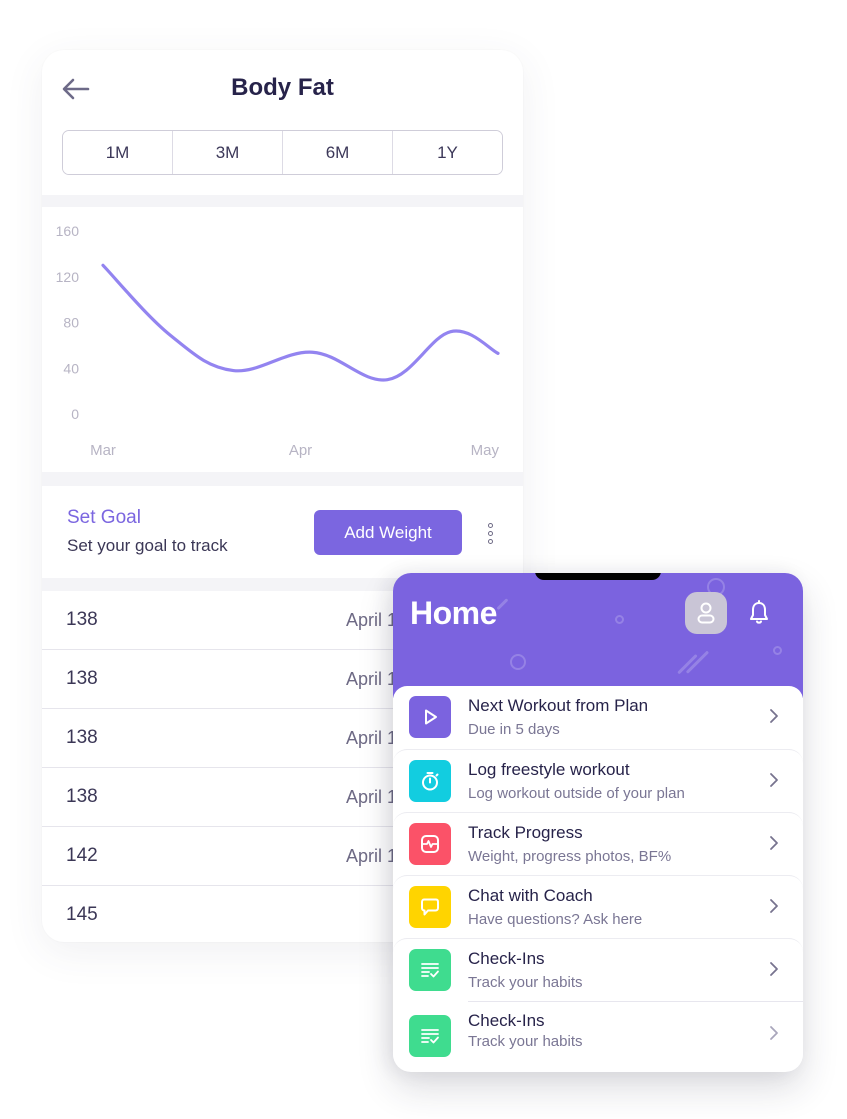  What do you see at coordinates (453, 613) in the screenshot?
I see `page-title: Home` at bounding box center [453, 613].